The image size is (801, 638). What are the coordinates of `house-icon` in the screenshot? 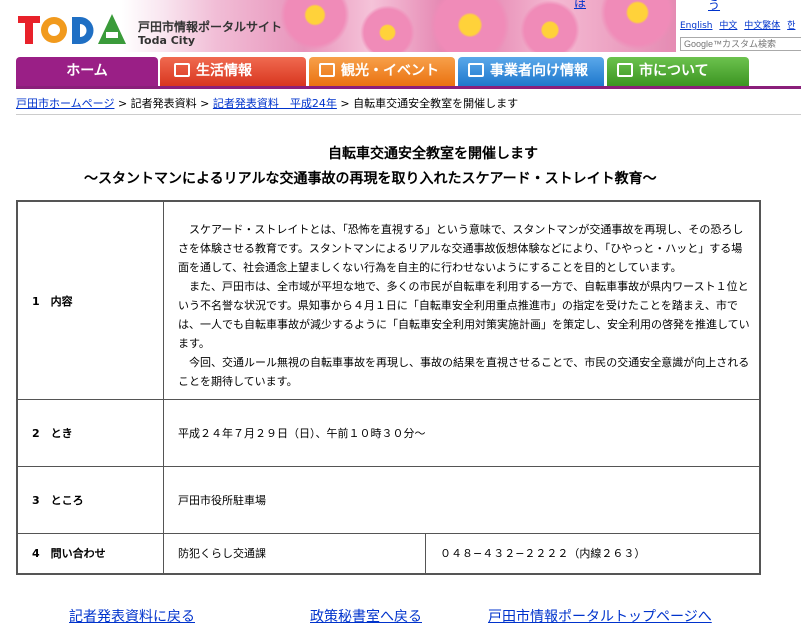 It's located at (182, 70).